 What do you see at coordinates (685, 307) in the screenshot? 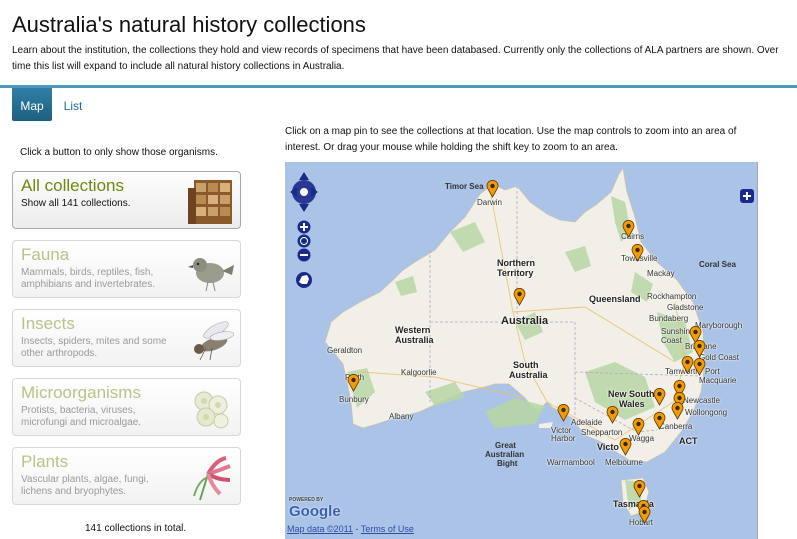
I see `map-label-gladstone: Gladstone` at bounding box center [685, 307].